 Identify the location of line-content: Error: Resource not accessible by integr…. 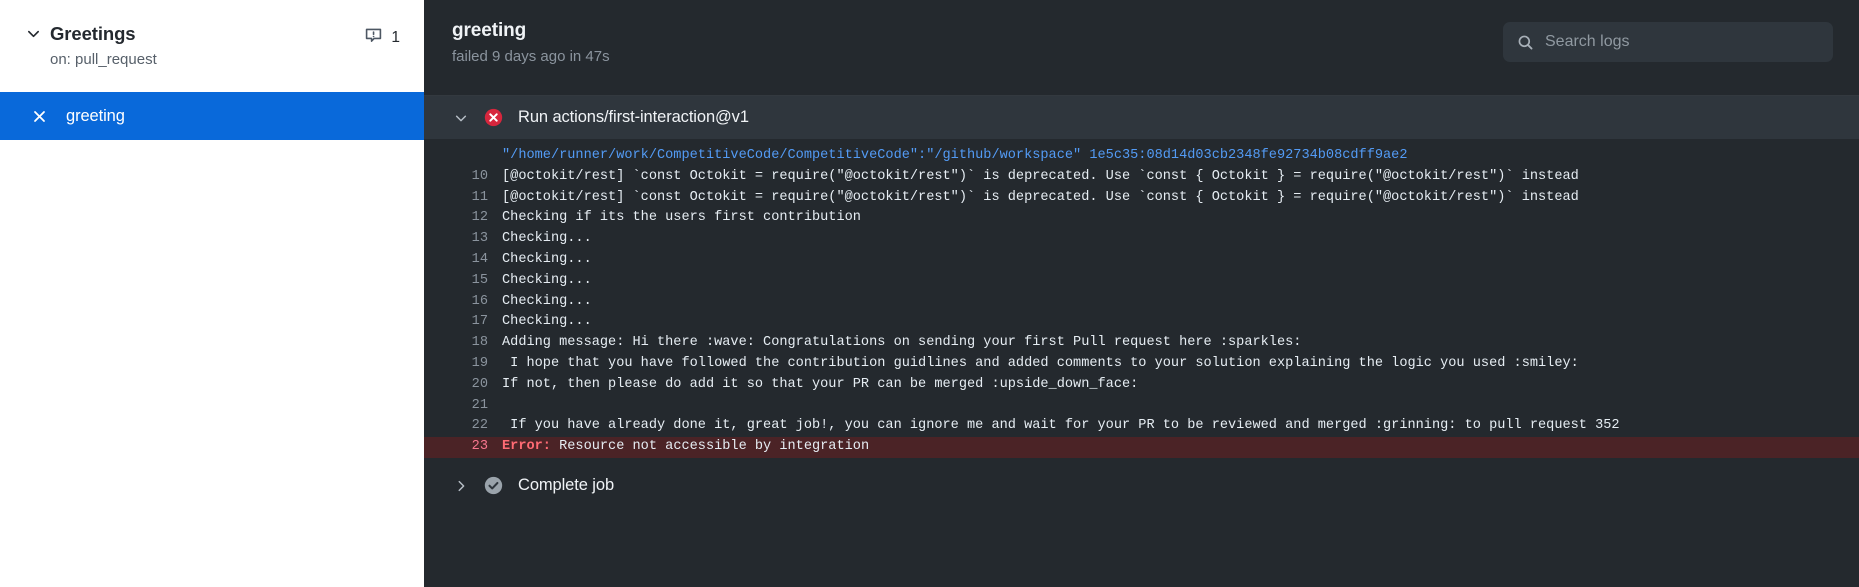
(1180, 447).